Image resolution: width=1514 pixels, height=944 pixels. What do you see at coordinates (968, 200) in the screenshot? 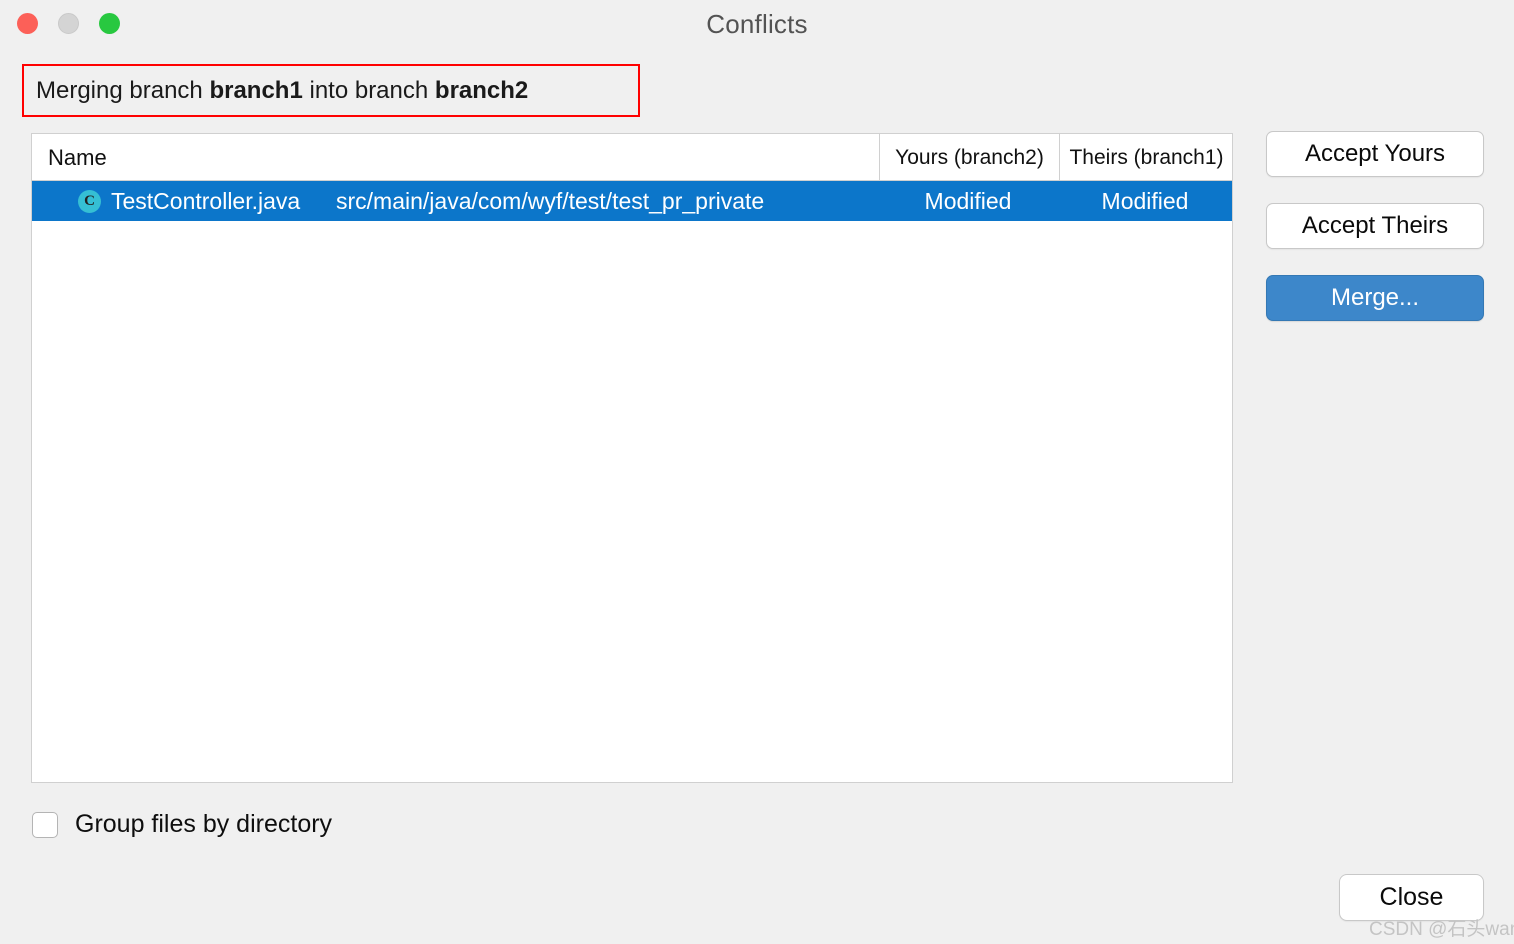
I see `file-status-yours: Modified` at bounding box center [968, 200].